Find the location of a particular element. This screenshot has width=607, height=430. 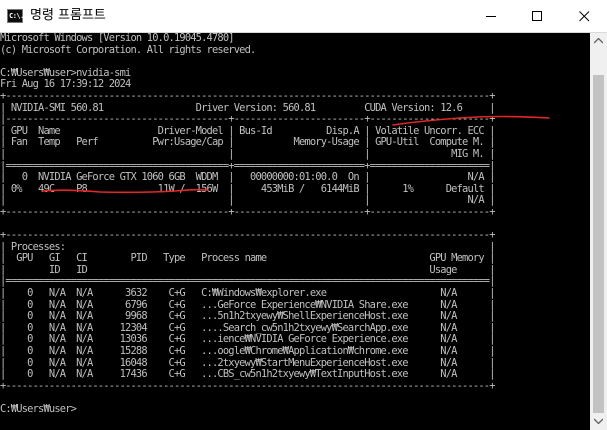

minimize-button is located at coordinates (491, 16).